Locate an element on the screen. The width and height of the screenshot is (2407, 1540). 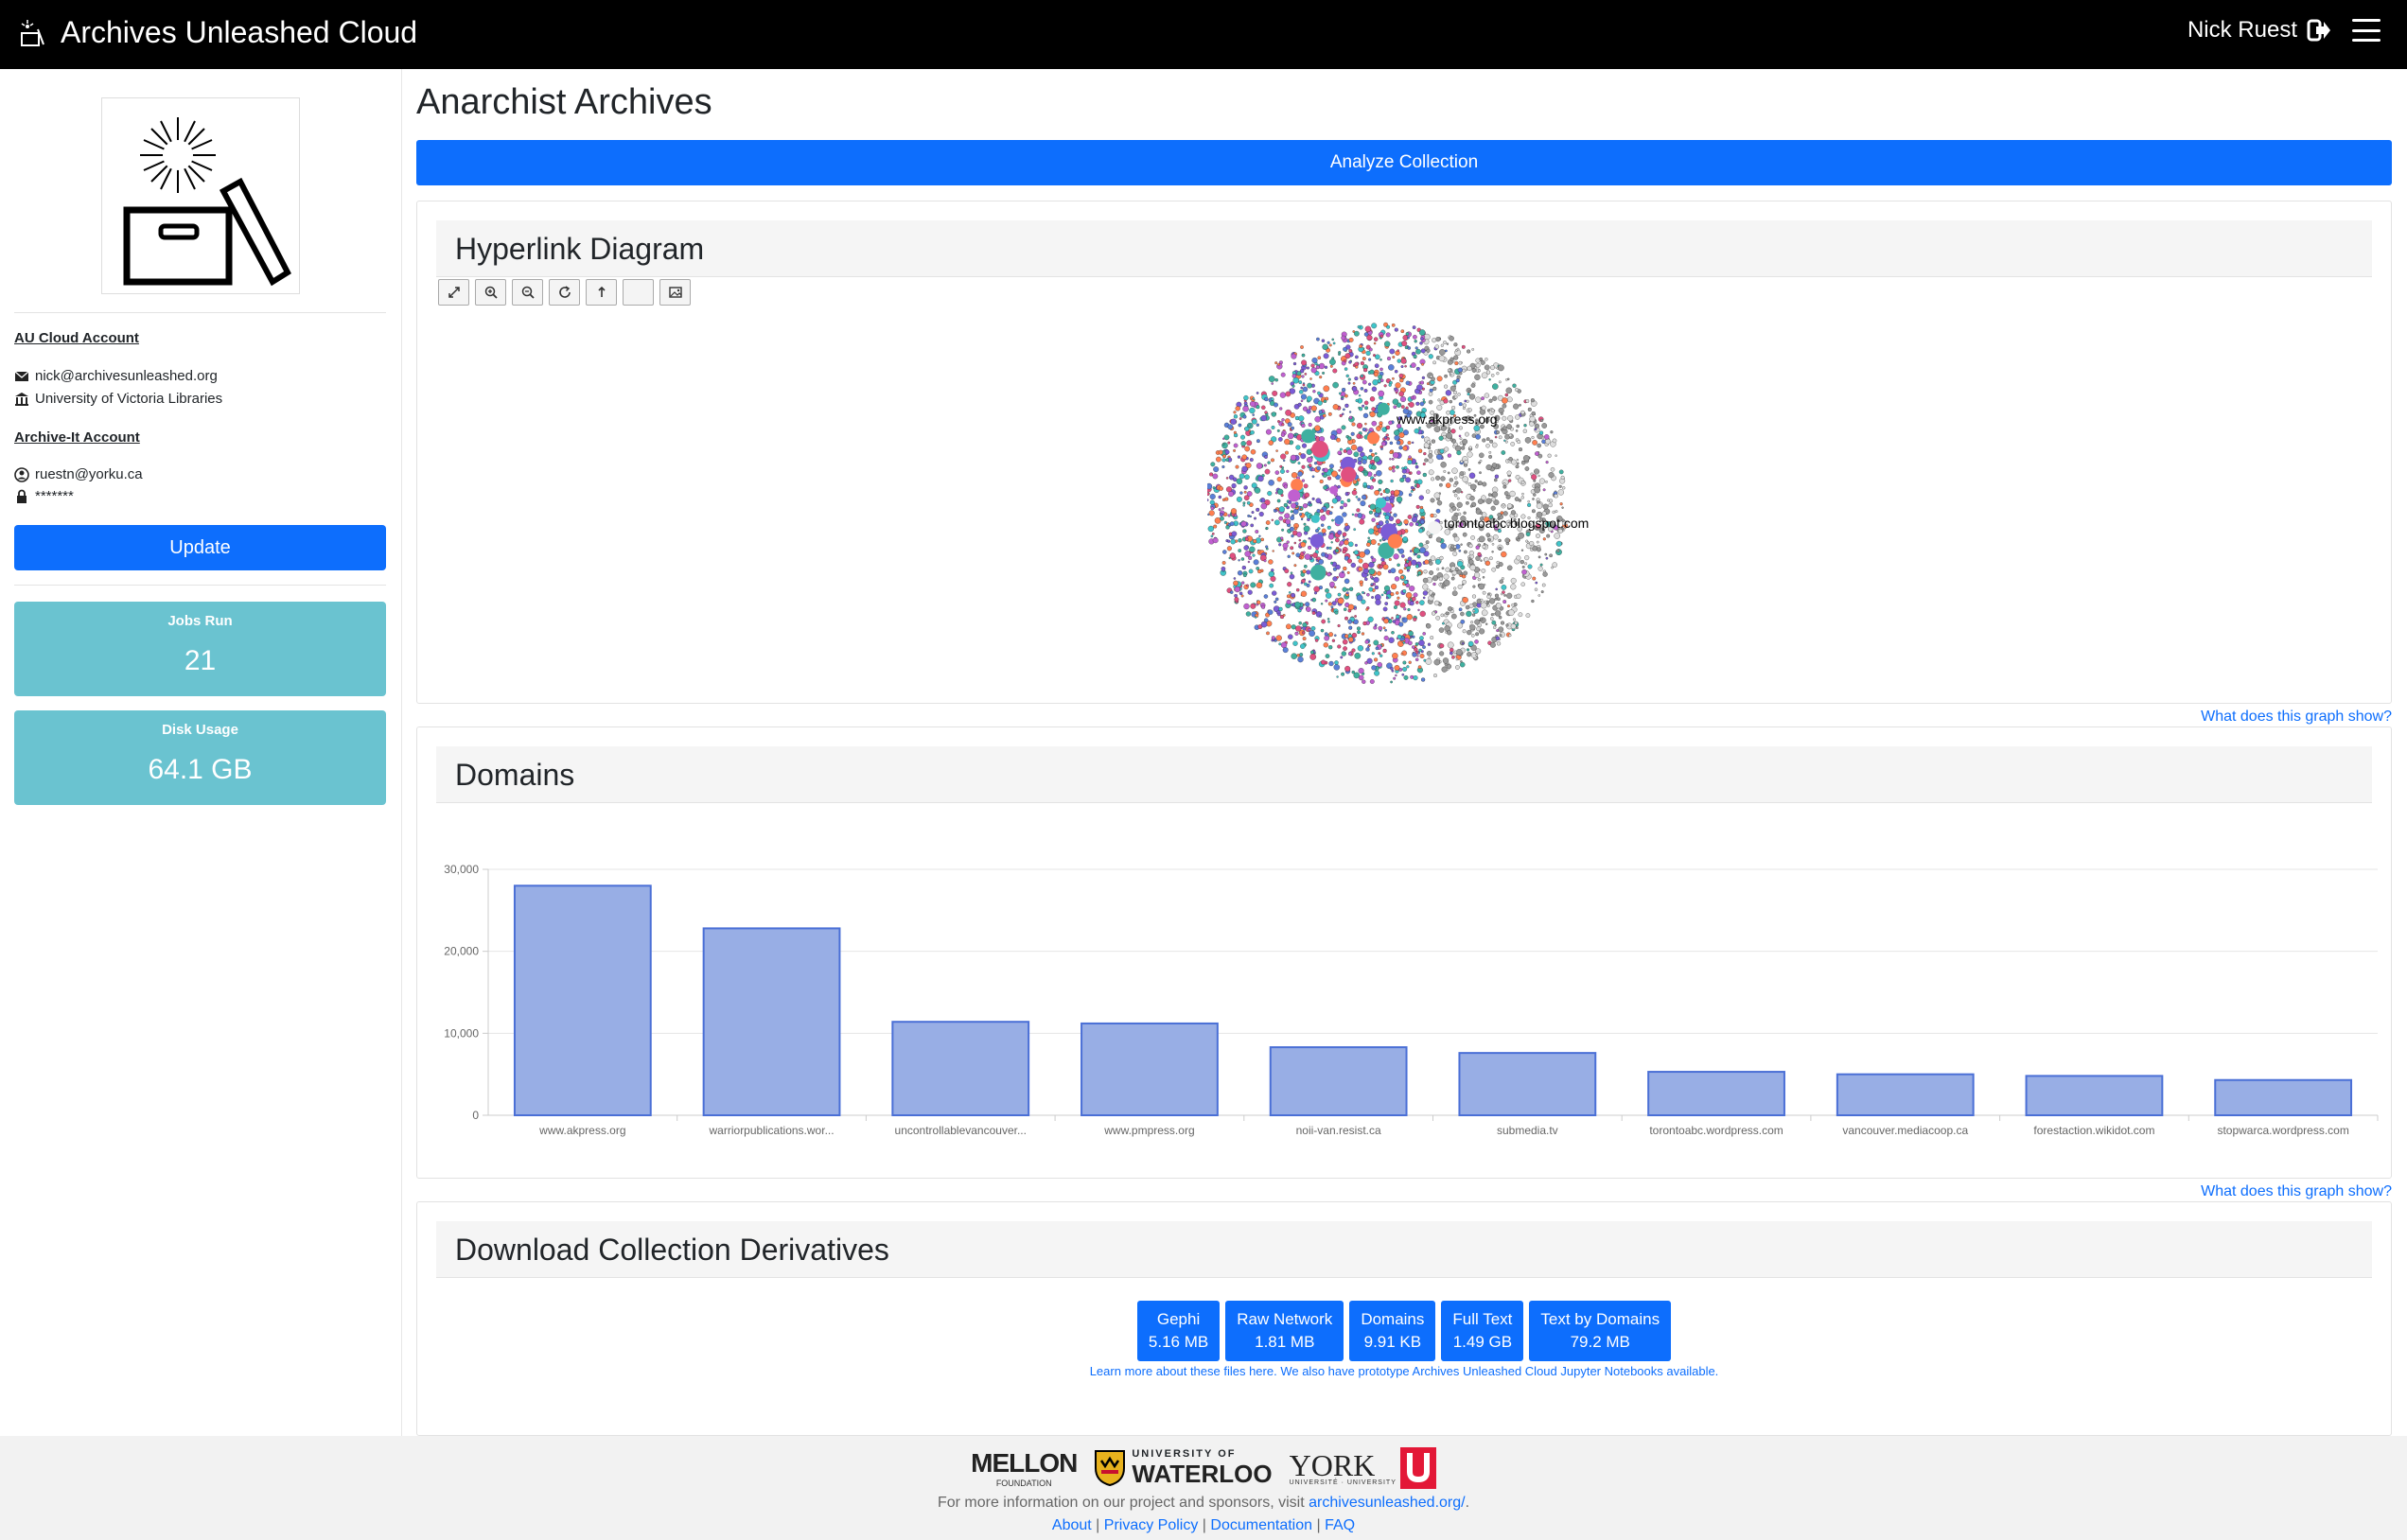
user-logout-link: Nick Ruest is located at coordinates (2259, 30).